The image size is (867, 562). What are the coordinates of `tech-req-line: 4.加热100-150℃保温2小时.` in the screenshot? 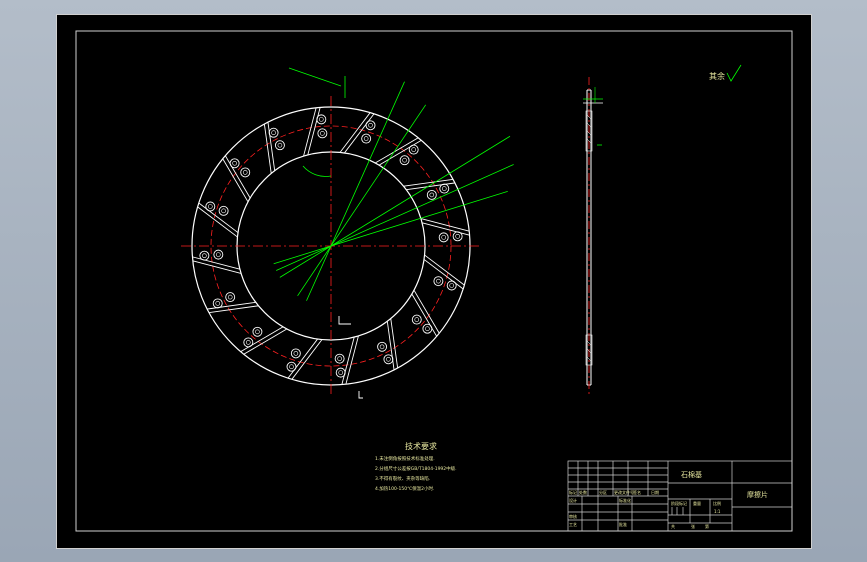 It's located at (404, 488).